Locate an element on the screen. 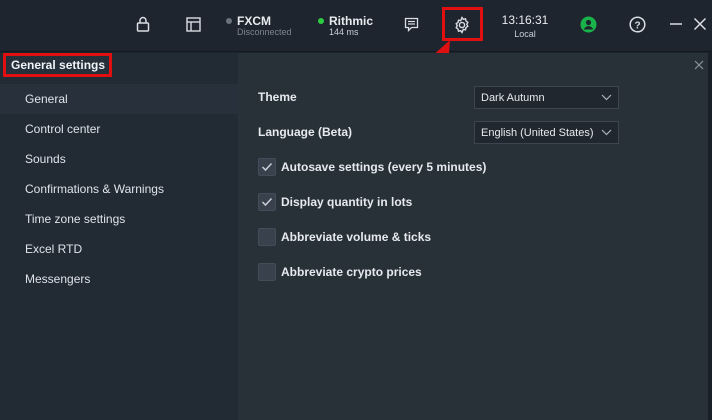 Image resolution: width=712 pixels, height=420 pixels. theme-select: Dark Autumn is located at coordinates (546, 97).